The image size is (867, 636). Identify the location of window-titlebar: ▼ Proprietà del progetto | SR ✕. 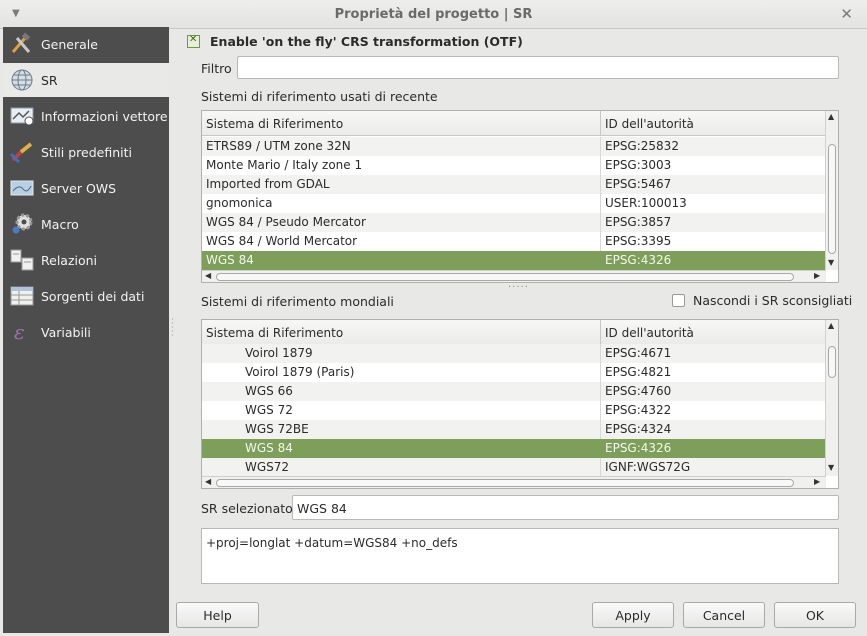
(433, 14).